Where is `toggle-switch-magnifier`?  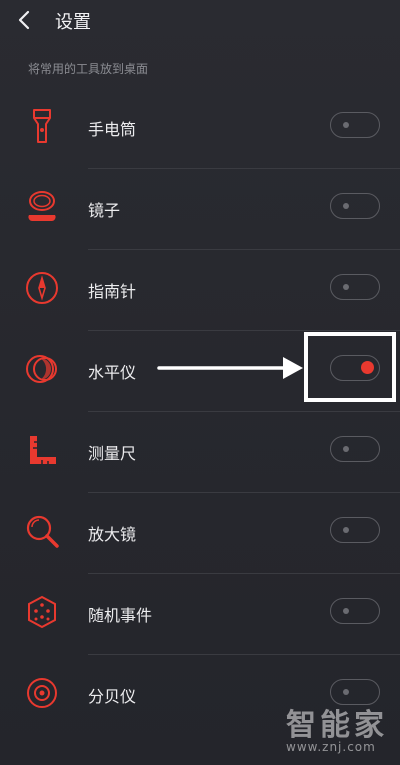 toggle-switch-magnifier is located at coordinates (355, 530).